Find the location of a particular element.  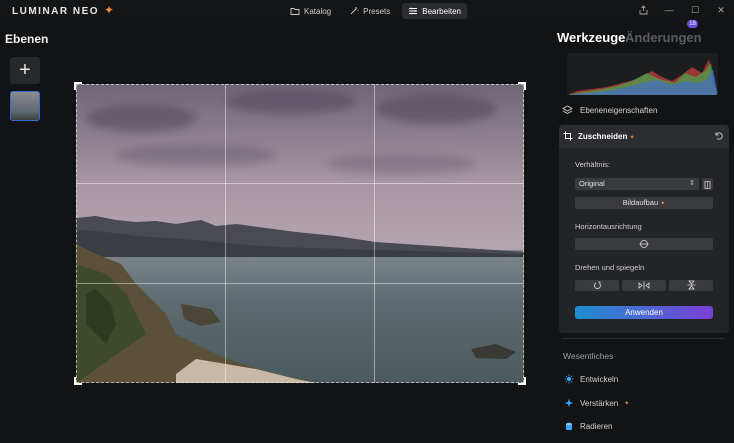

app-logo: LUMINAR NEO is located at coordinates (56, 11).